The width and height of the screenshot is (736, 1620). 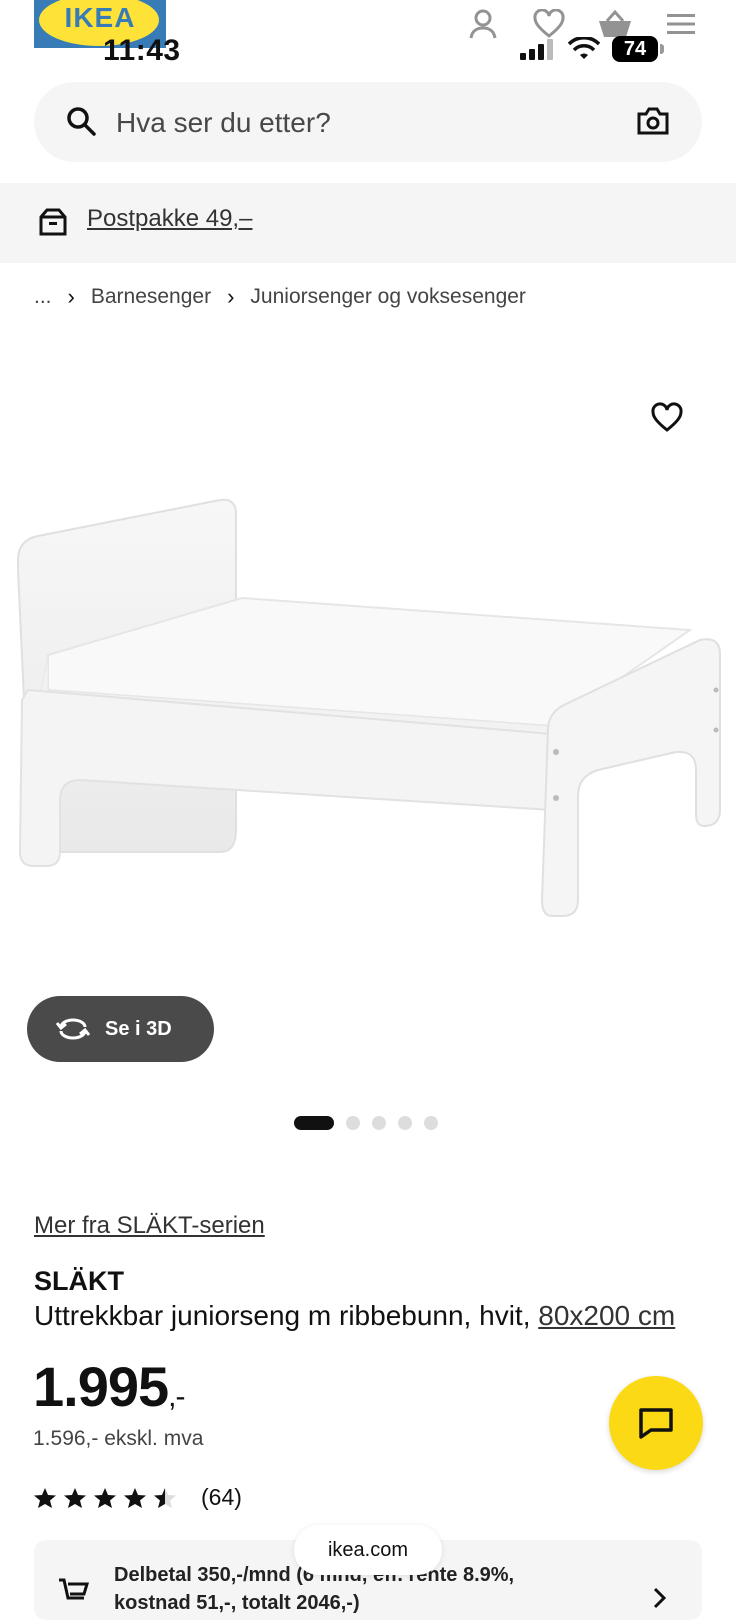 I want to click on search-input, so click(x=376, y=123).